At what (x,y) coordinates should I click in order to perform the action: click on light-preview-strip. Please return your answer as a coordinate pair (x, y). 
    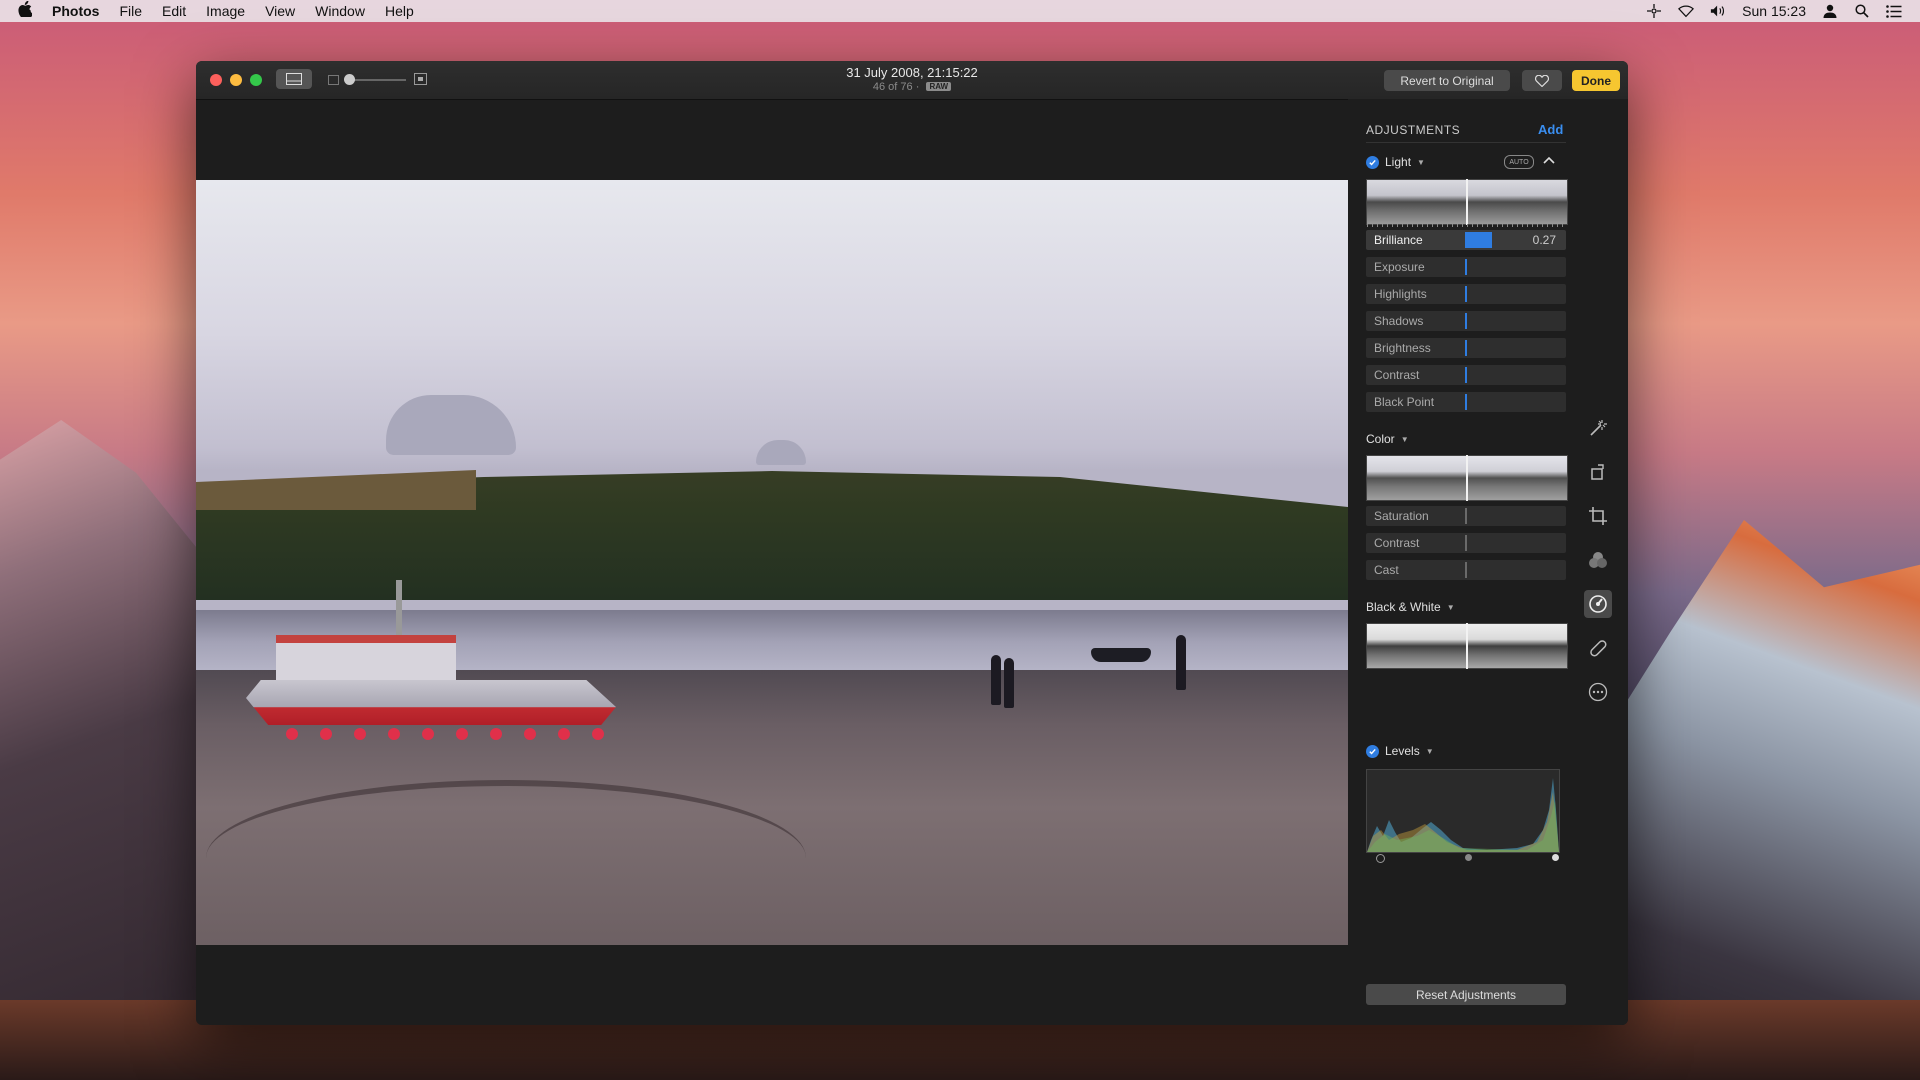
    Looking at the image, I should click on (1467, 203).